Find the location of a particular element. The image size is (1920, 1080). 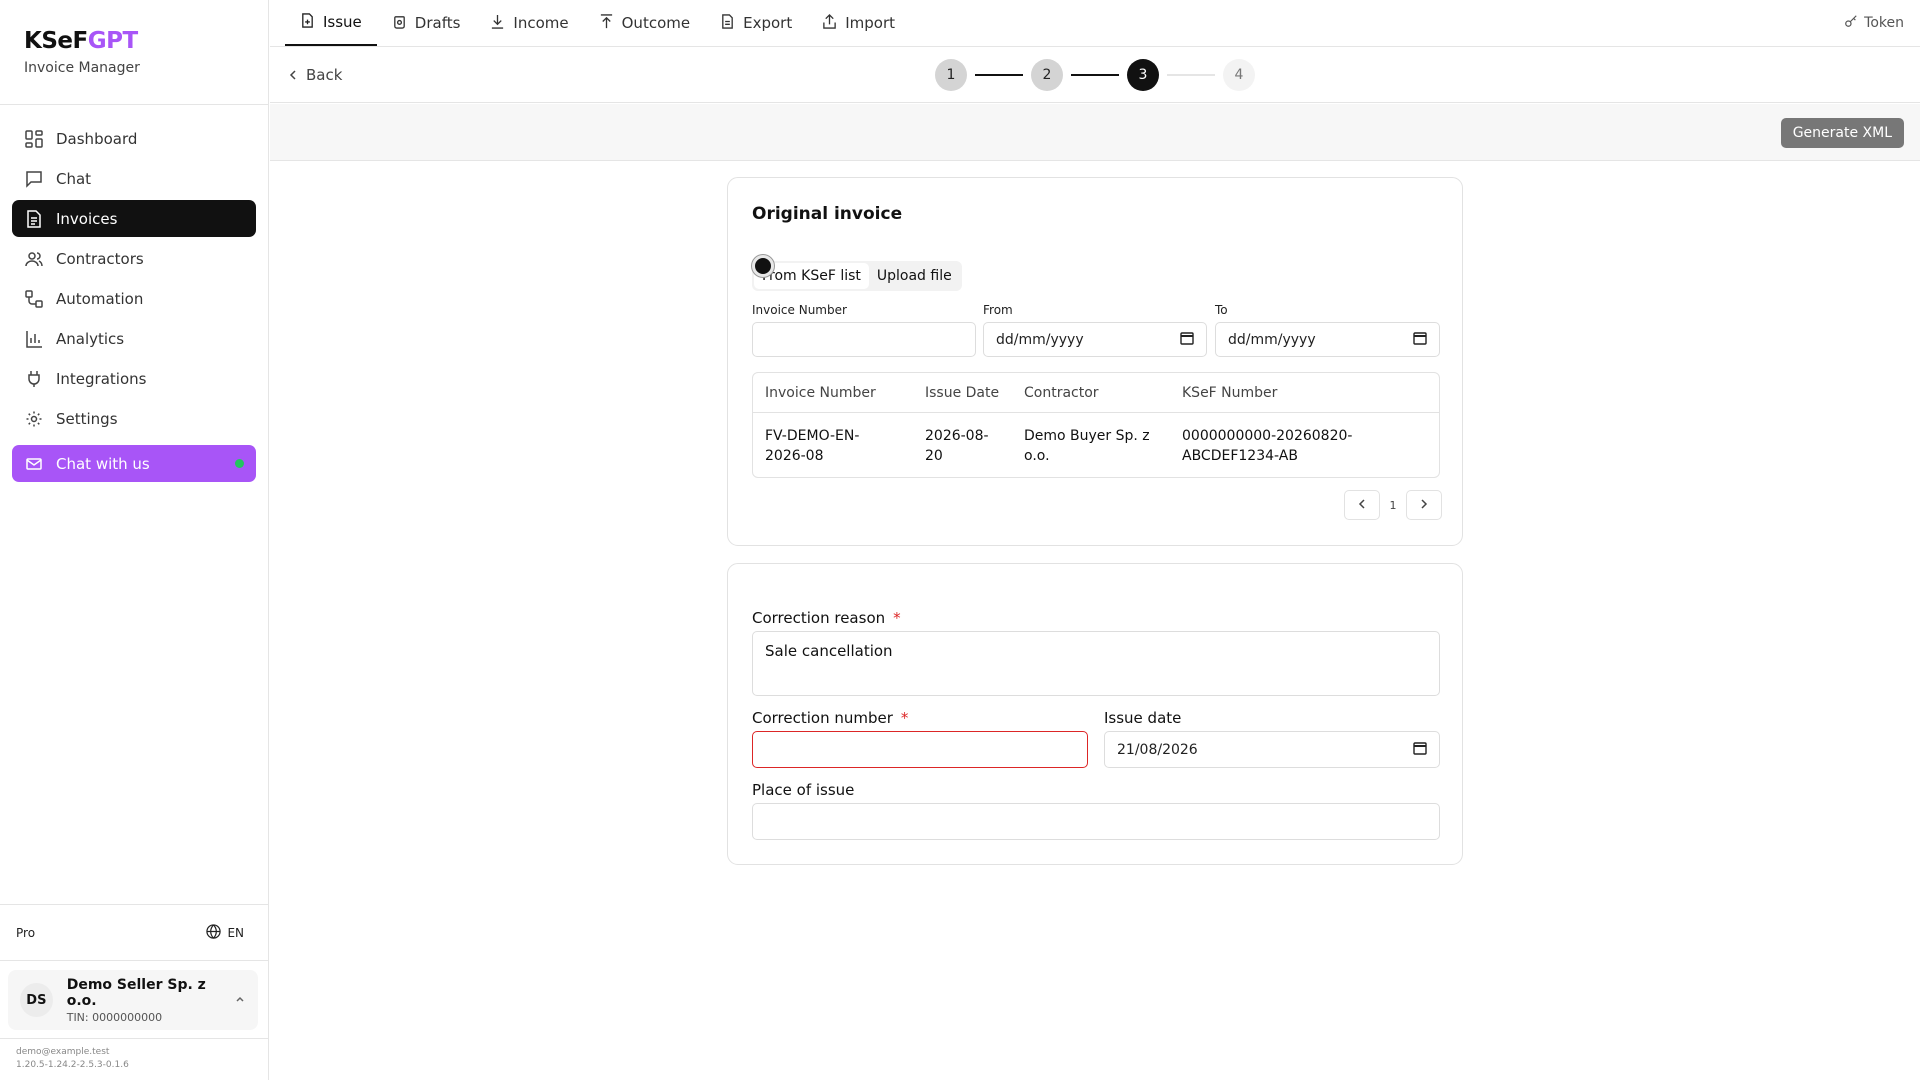

sidebar-item-dashboard: Dashboard is located at coordinates (134, 138).